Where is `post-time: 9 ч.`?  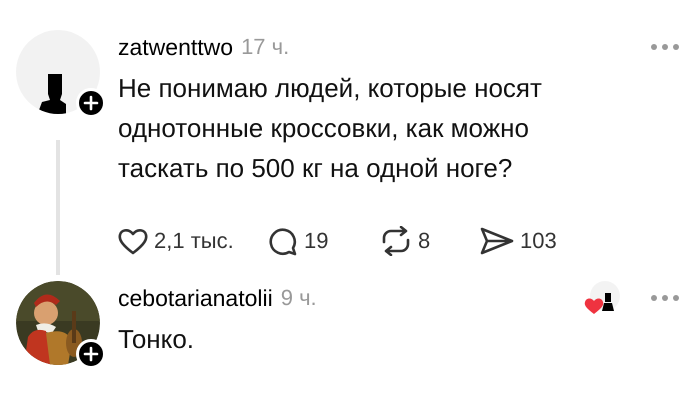 post-time: 9 ч. is located at coordinates (298, 298).